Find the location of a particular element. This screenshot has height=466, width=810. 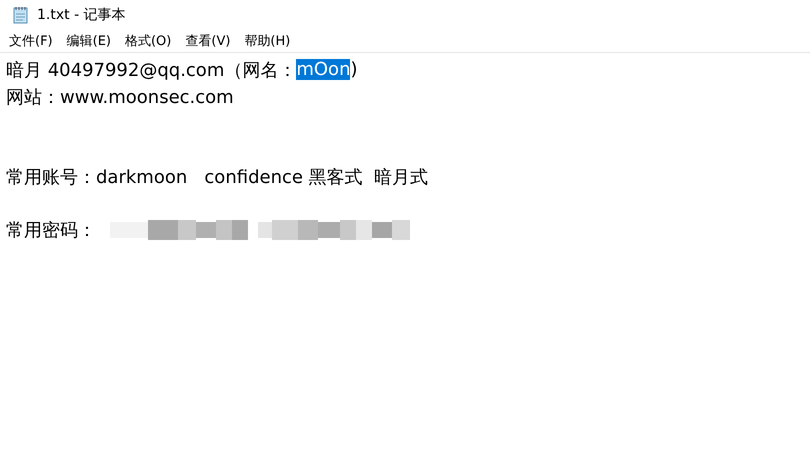

menu-item: 帮助(H) is located at coordinates (267, 41).